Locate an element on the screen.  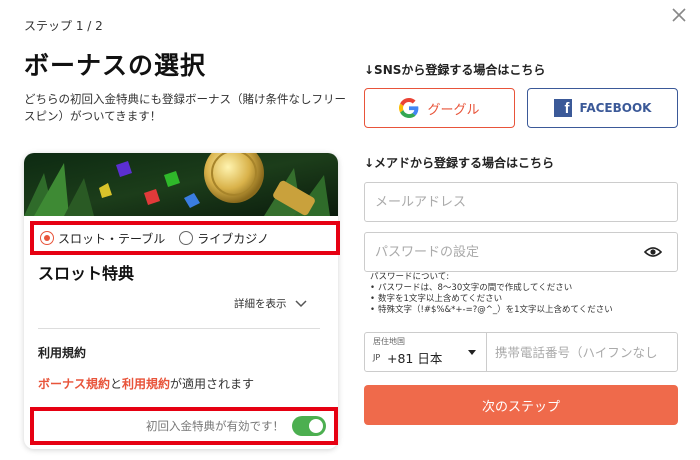
phone-field-group: 居住地国 JP +81 日本 is located at coordinates (521, 352).